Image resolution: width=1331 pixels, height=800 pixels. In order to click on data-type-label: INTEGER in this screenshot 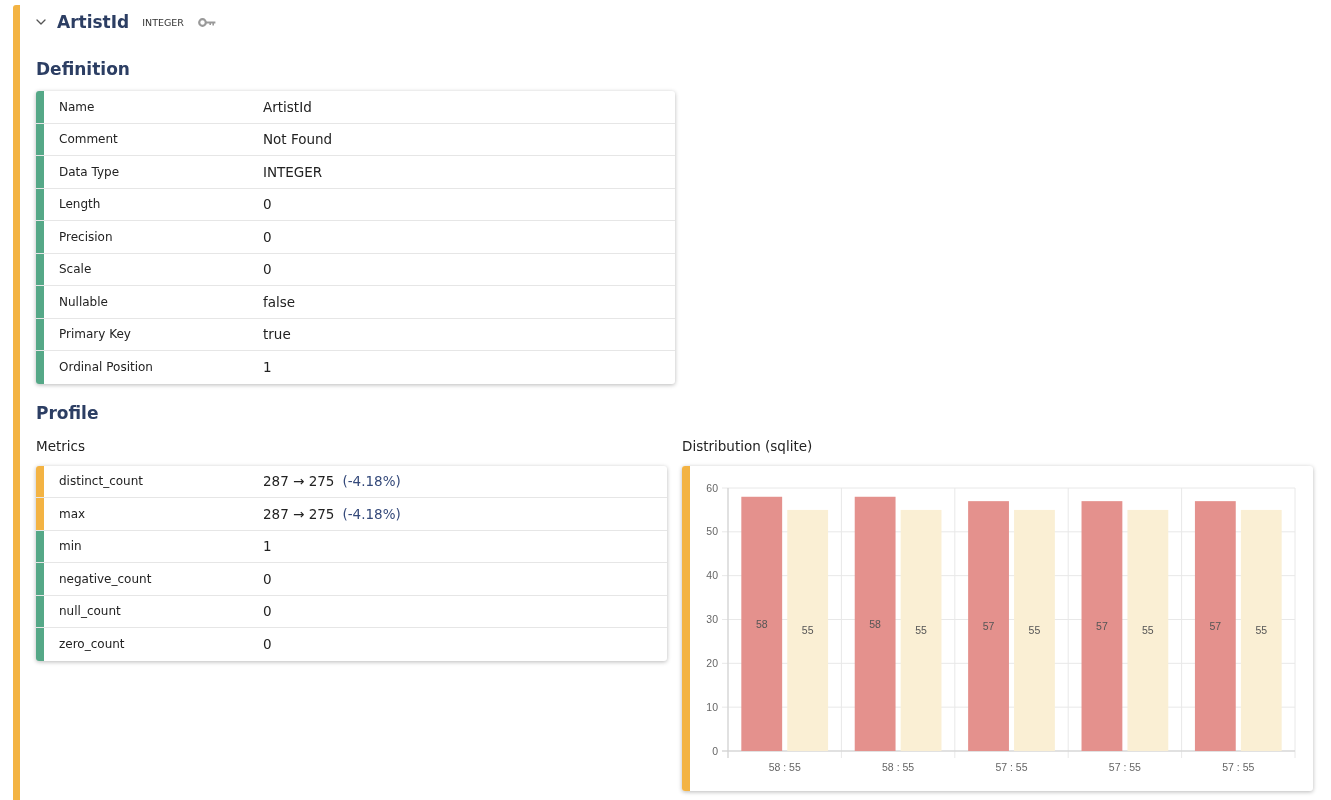, I will do `click(163, 22)`.